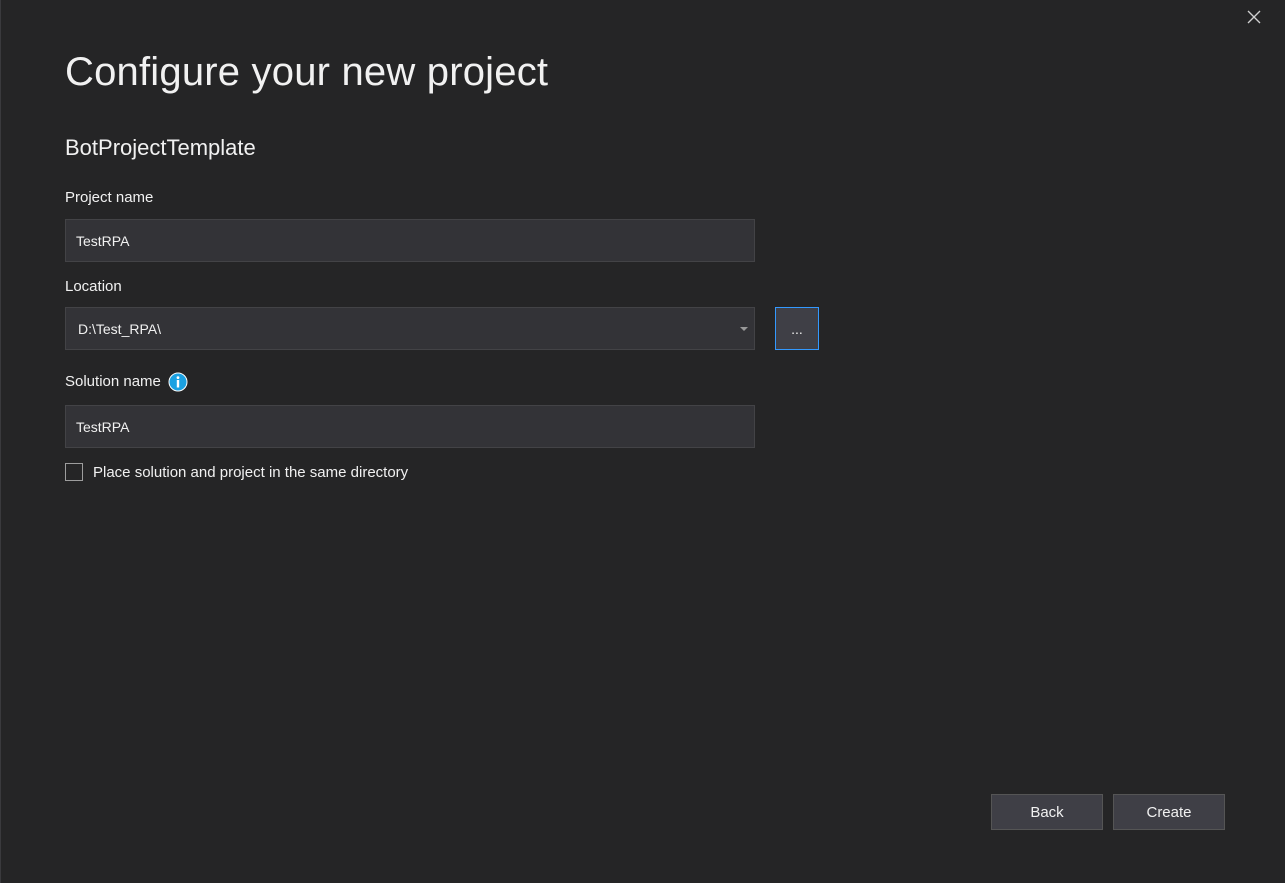 This screenshot has width=1285, height=883. I want to click on close-icon, so click(1254, 17).